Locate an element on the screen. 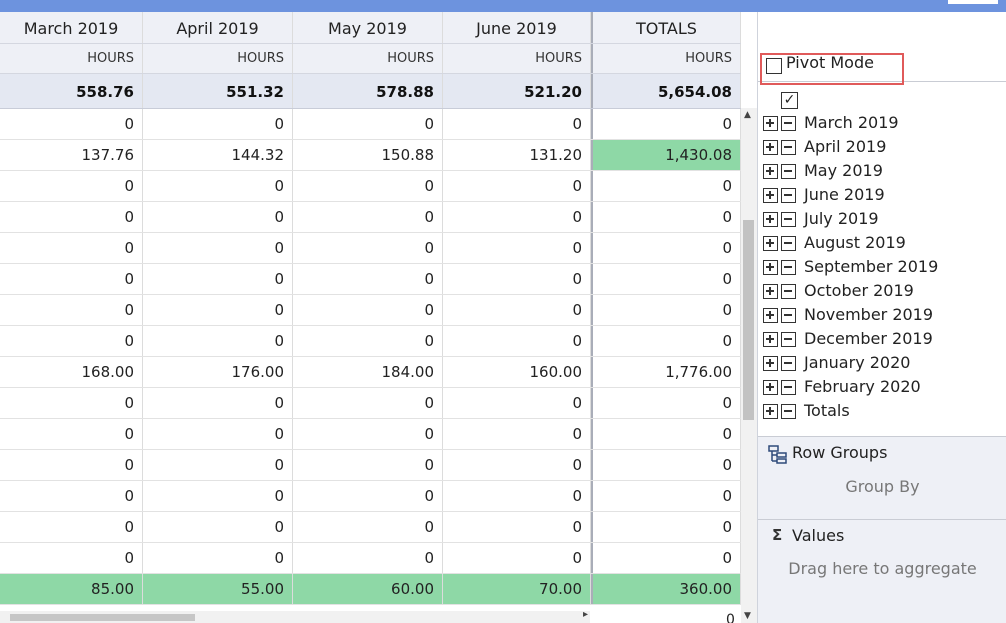 This screenshot has width=1006, height=623. table-cell: 176.00 is located at coordinates (218, 372).